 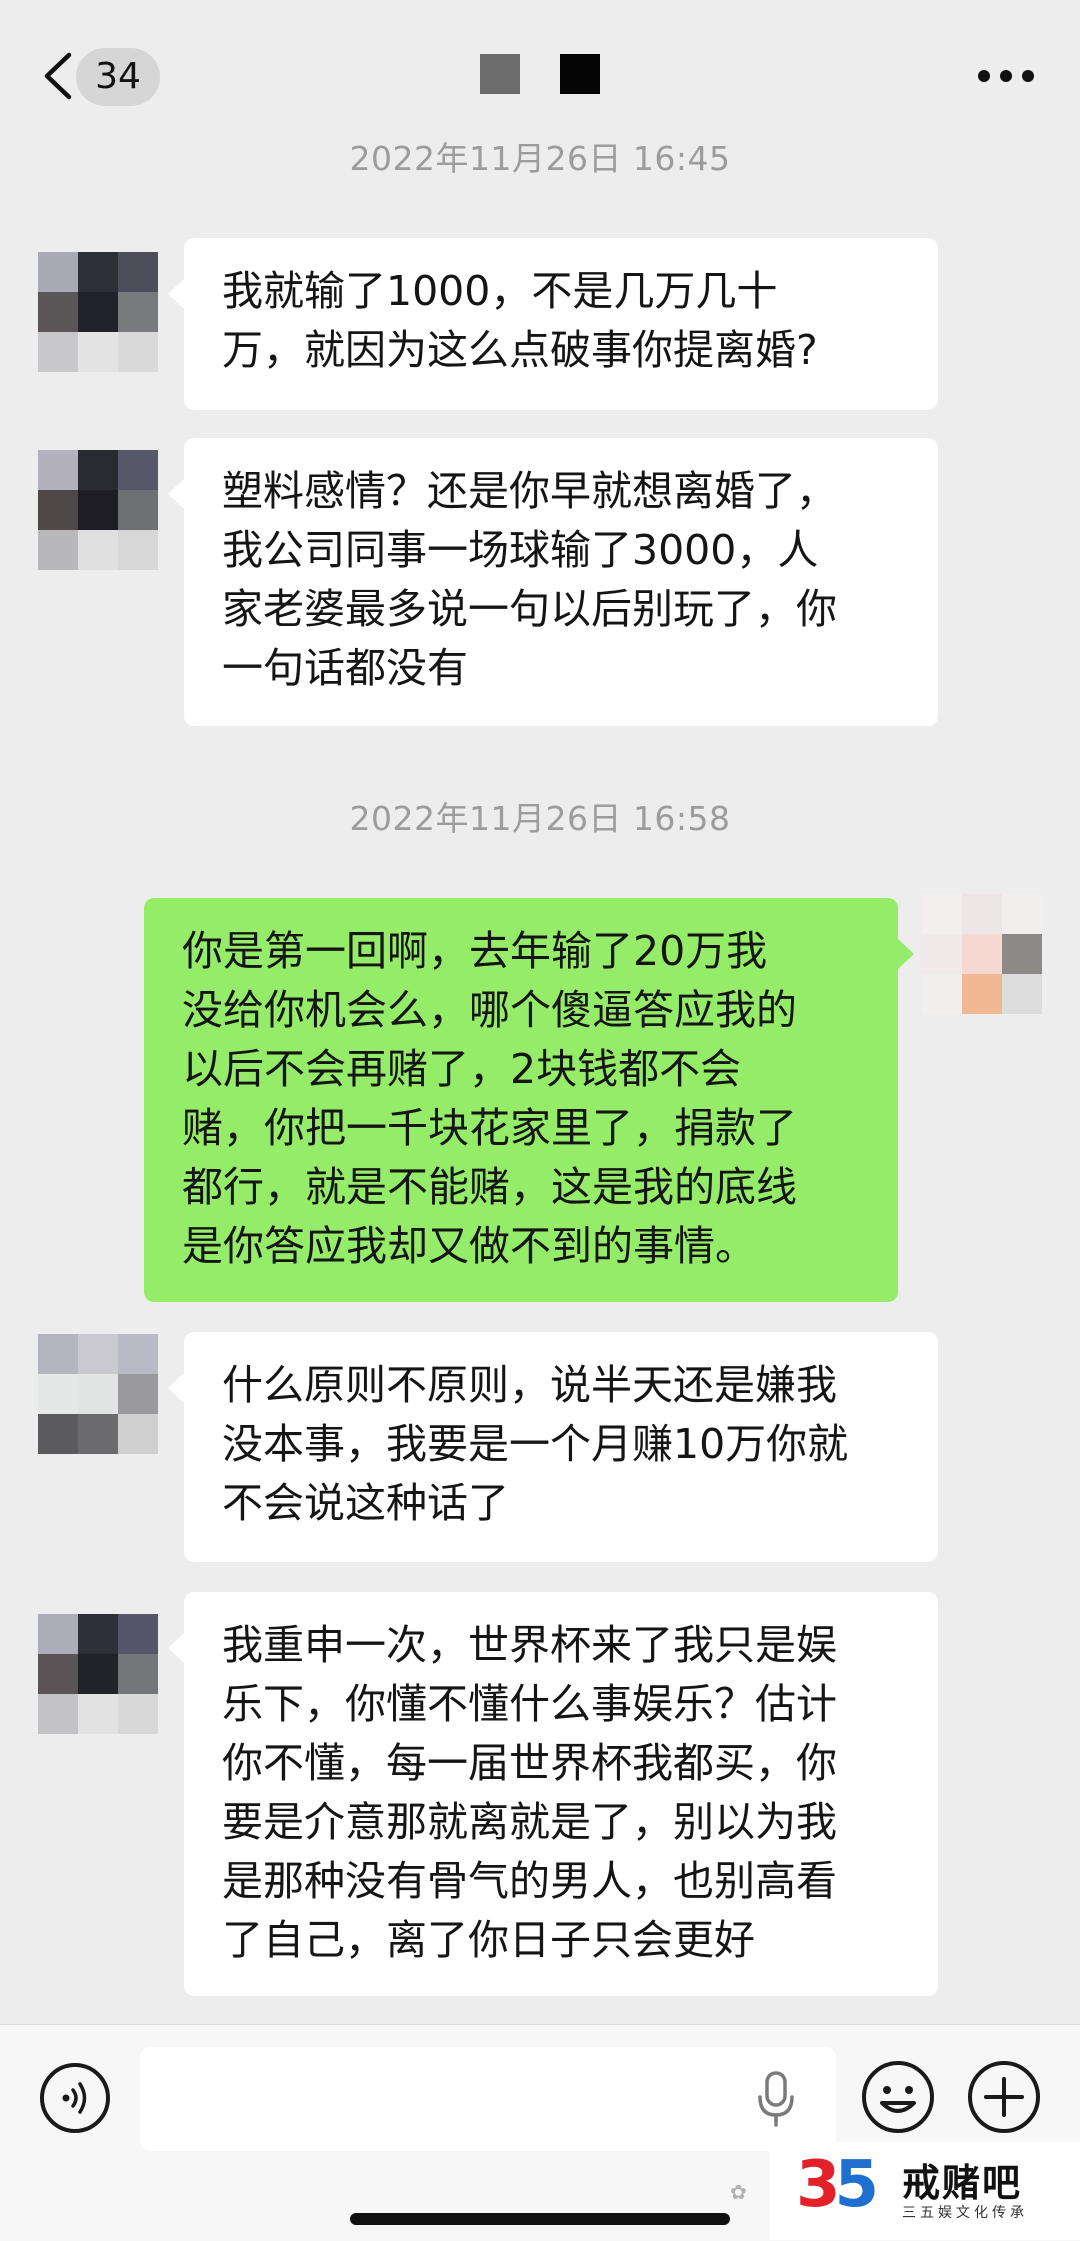 What do you see at coordinates (540, 158) in the screenshot?
I see `message-timestamp: 2022年11月26日 16:45` at bounding box center [540, 158].